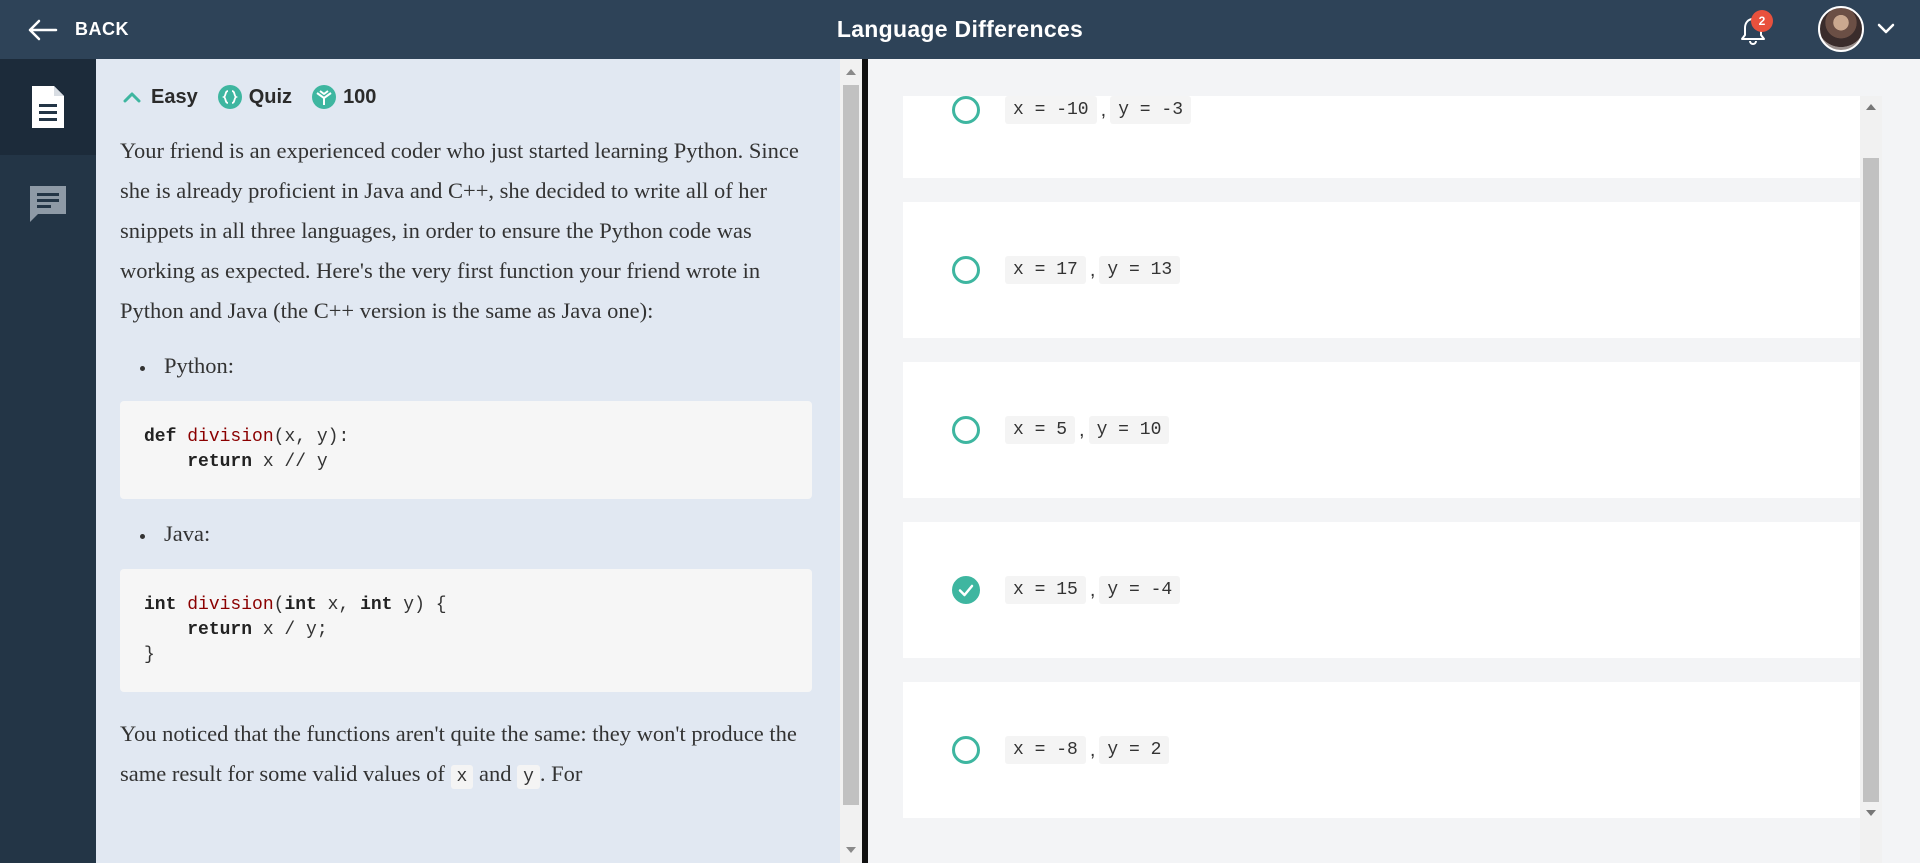  Describe the element at coordinates (1045, 590) in the screenshot. I see `option-x-value: x = 15` at that location.